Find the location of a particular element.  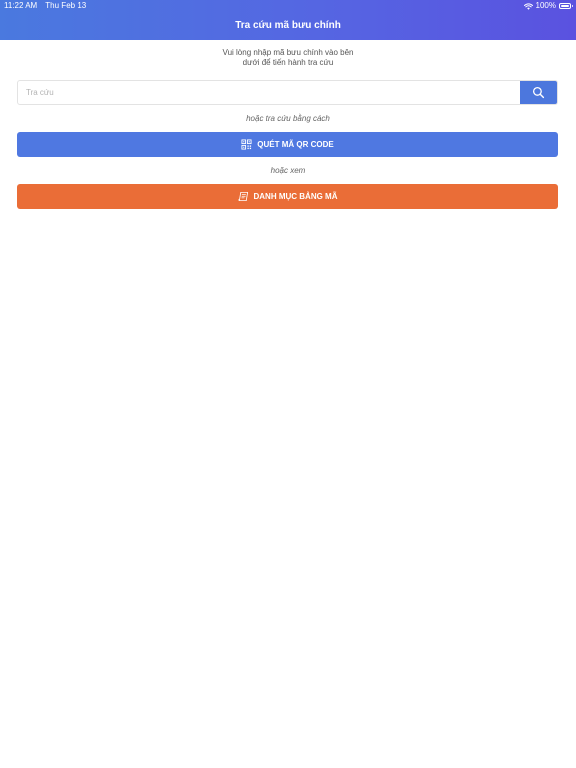

instructions-line-2: dưới để tiến hành tra cứu is located at coordinates (288, 62).